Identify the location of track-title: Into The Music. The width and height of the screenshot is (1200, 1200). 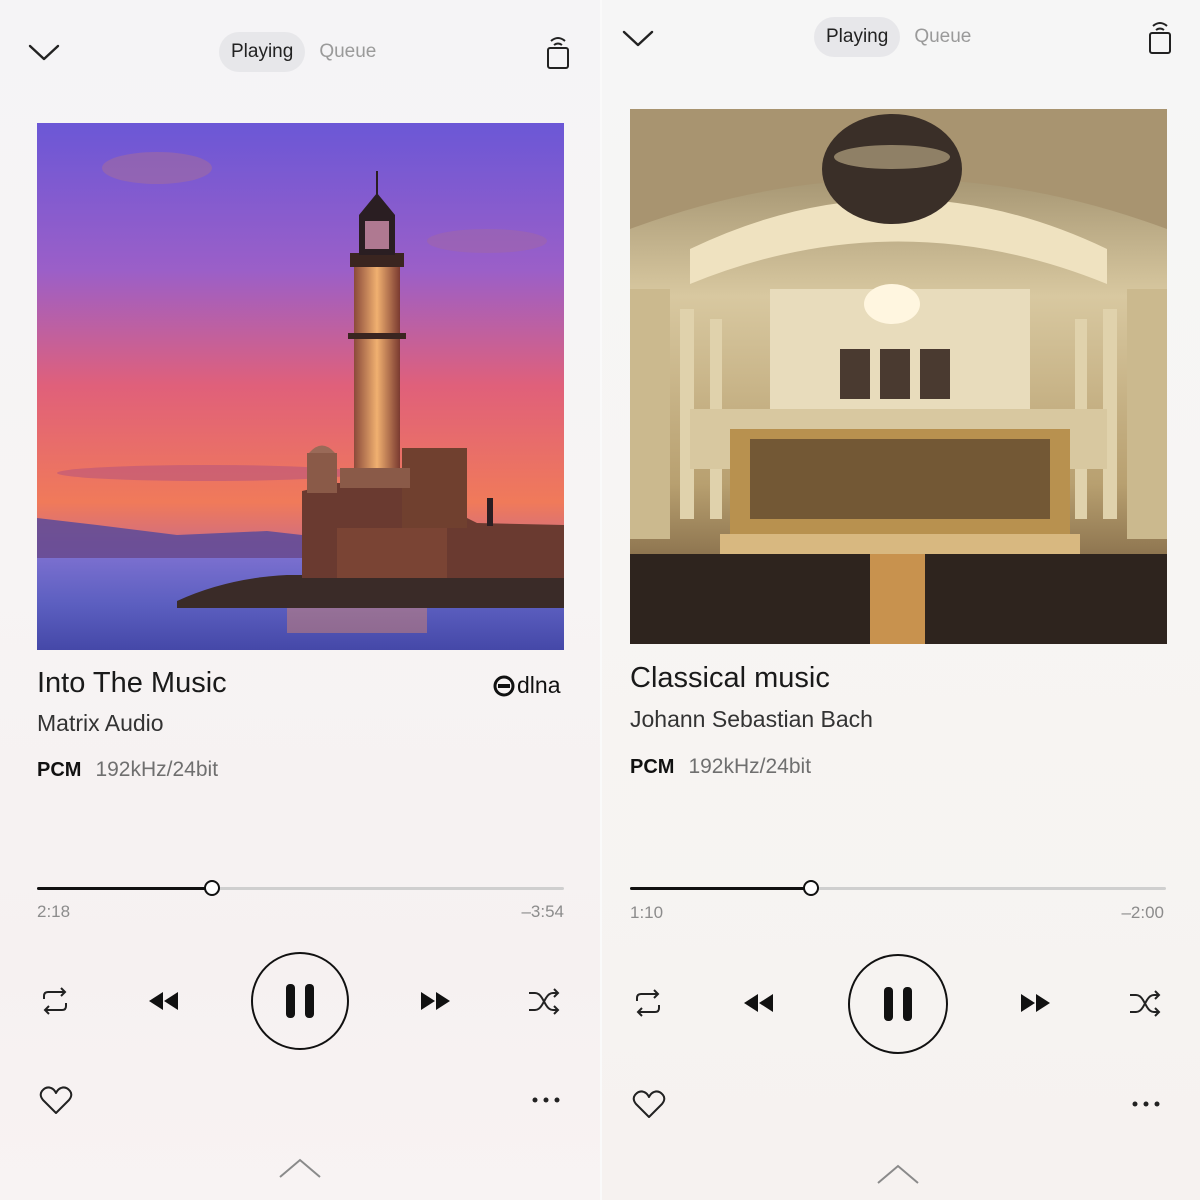
(132, 683).